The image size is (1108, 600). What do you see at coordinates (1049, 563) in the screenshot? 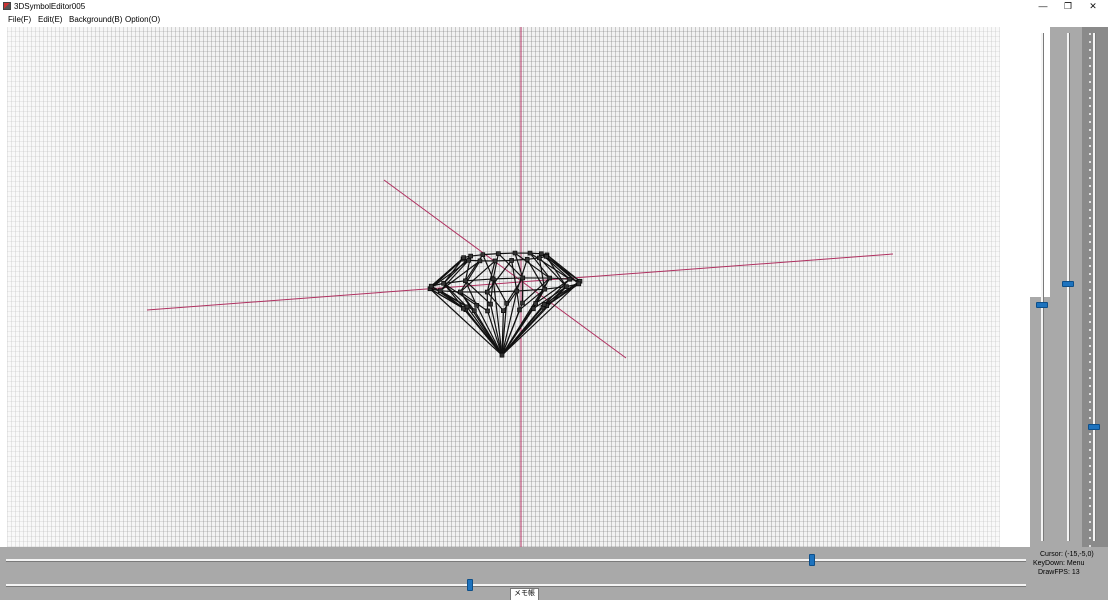
I see `keydown-label: KeyDown:` at bounding box center [1049, 563].